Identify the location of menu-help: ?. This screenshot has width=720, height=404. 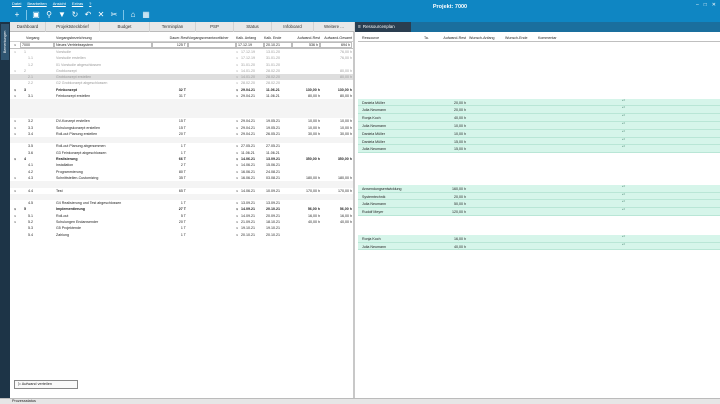
(90, 4).